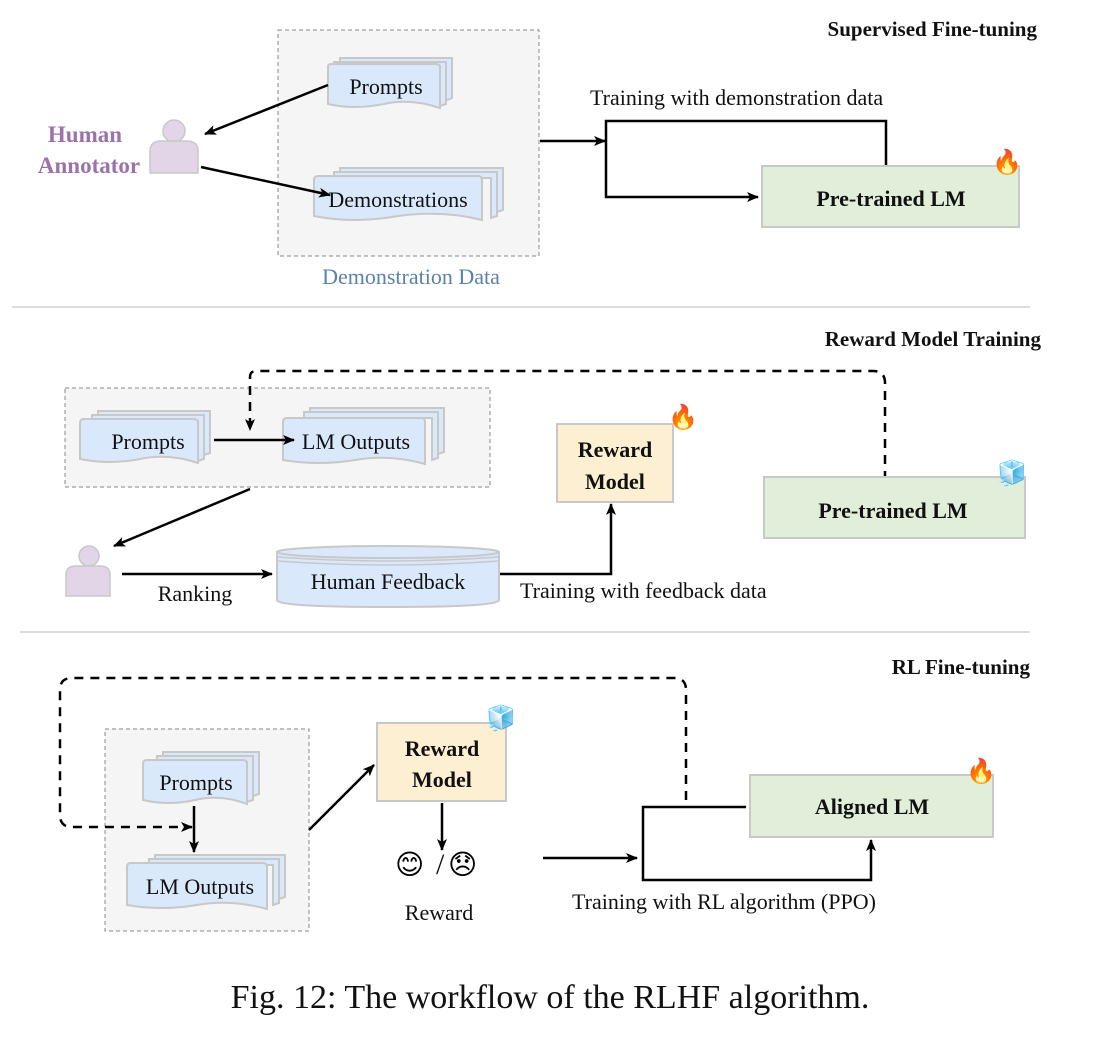  Describe the element at coordinates (436, 886) in the screenshot. I see `reward-signal: 😊 / 😞 Reward` at that location.